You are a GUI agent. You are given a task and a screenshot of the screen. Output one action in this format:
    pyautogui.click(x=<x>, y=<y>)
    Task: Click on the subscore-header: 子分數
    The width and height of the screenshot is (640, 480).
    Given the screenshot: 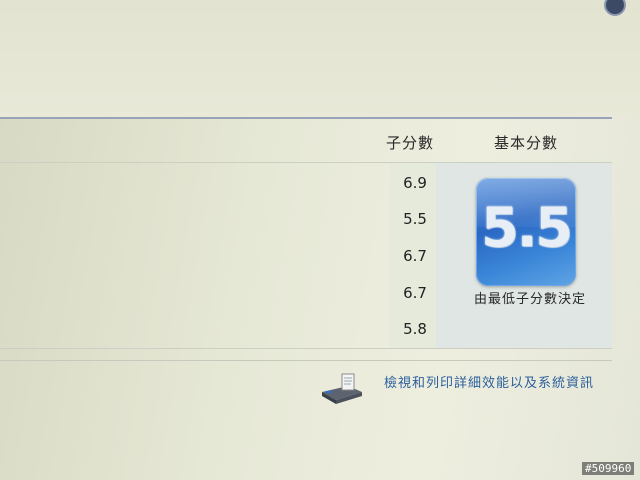 What is the action you would take?
    pyautogui.click(x=410, y=143)
    